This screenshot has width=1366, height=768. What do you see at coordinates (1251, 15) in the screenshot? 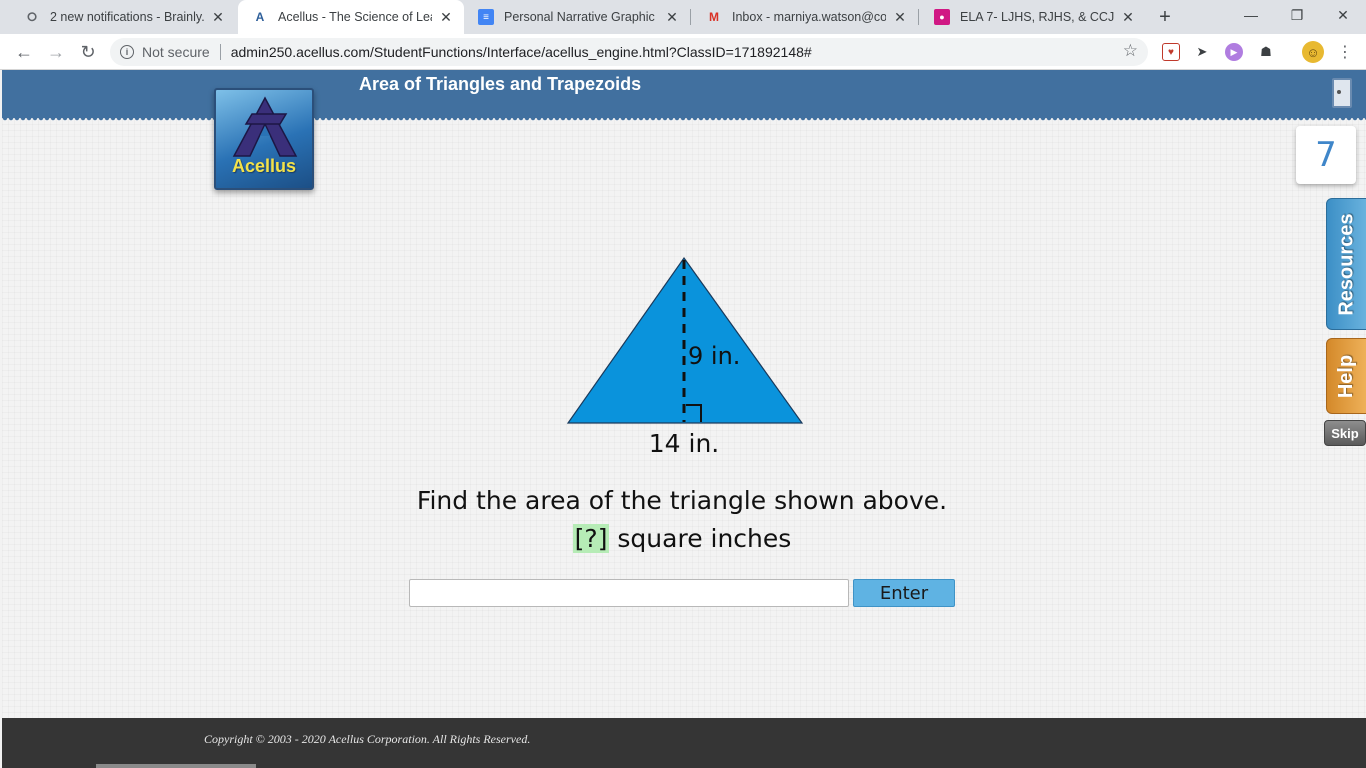
I see `minimize-icon: —` at bounding box center [1251, 15].